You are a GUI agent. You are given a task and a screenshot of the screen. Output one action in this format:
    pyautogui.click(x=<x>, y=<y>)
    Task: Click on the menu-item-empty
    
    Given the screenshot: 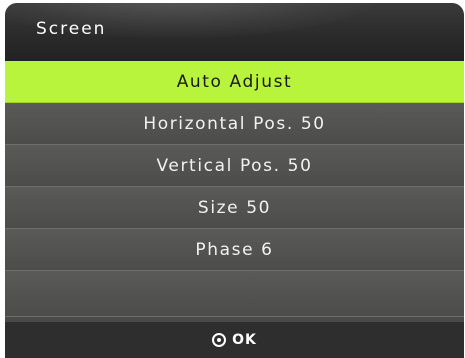 What is the action you would take?
    pyautogui.click(x=234, y=294)
    